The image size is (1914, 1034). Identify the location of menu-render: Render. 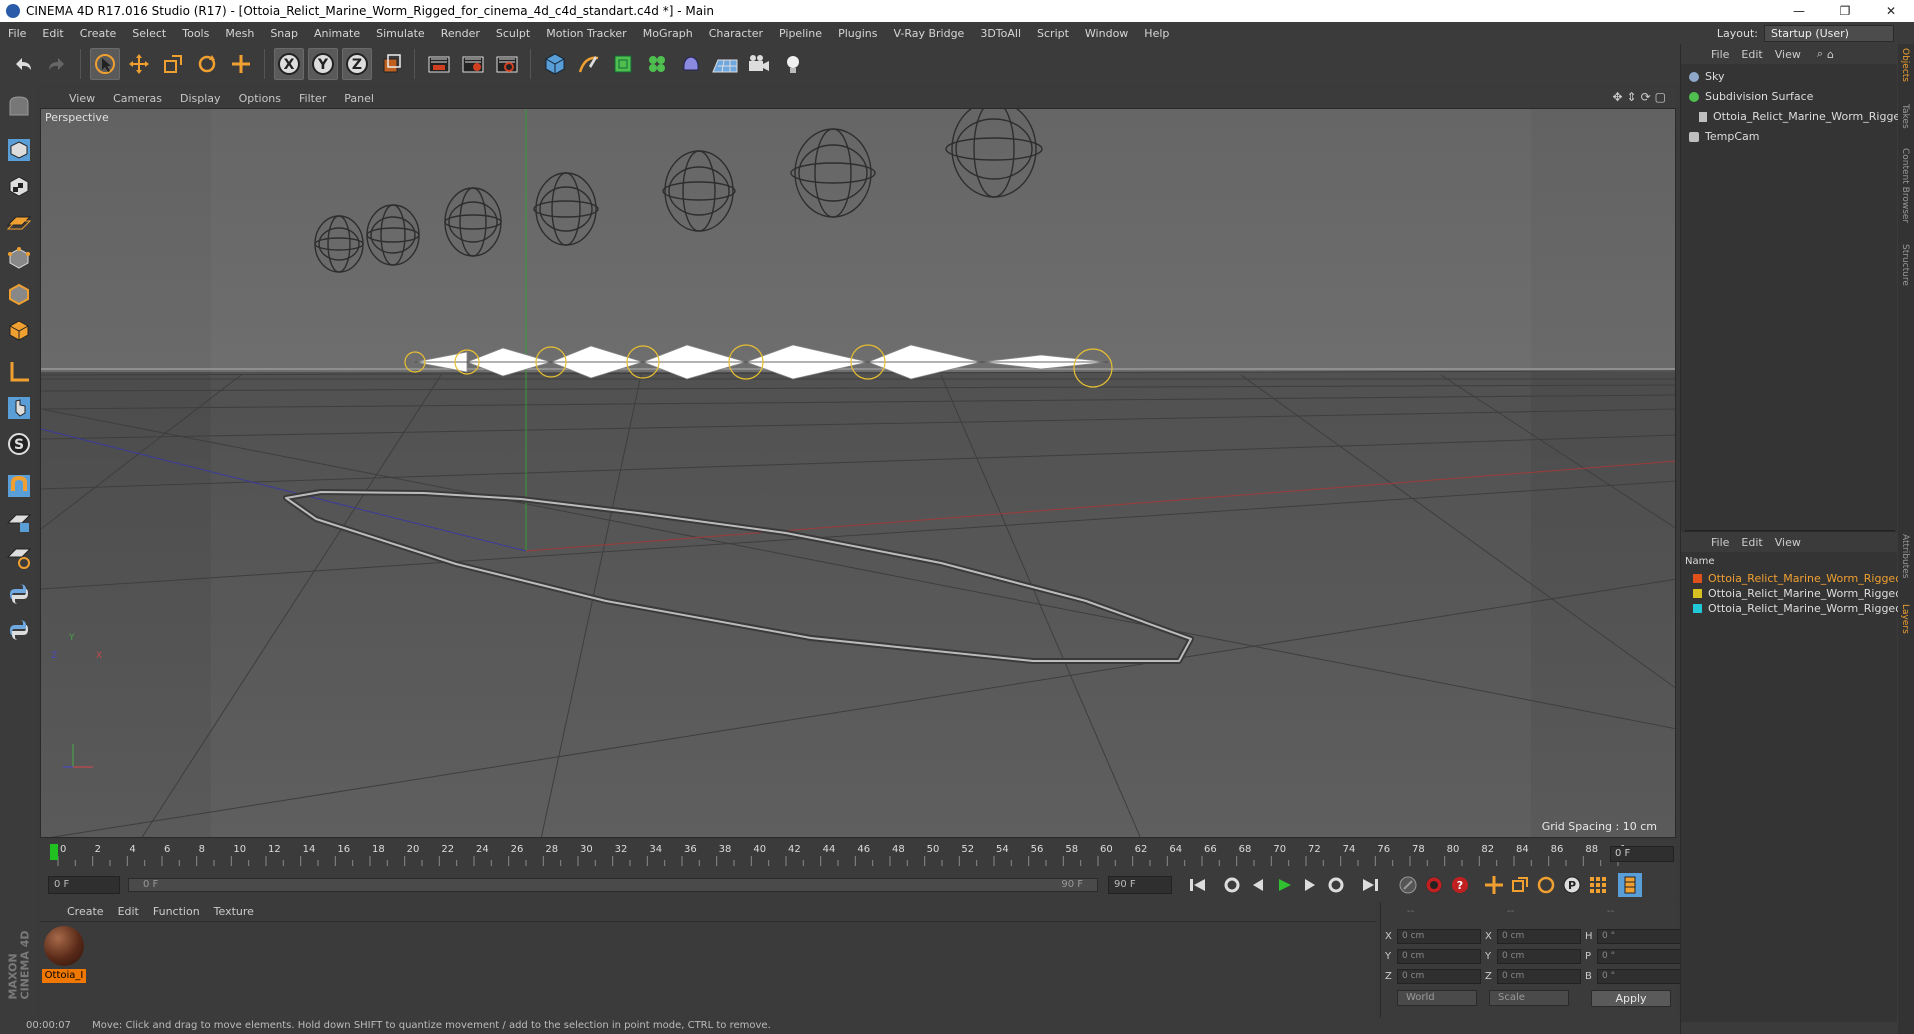
(460, 33).